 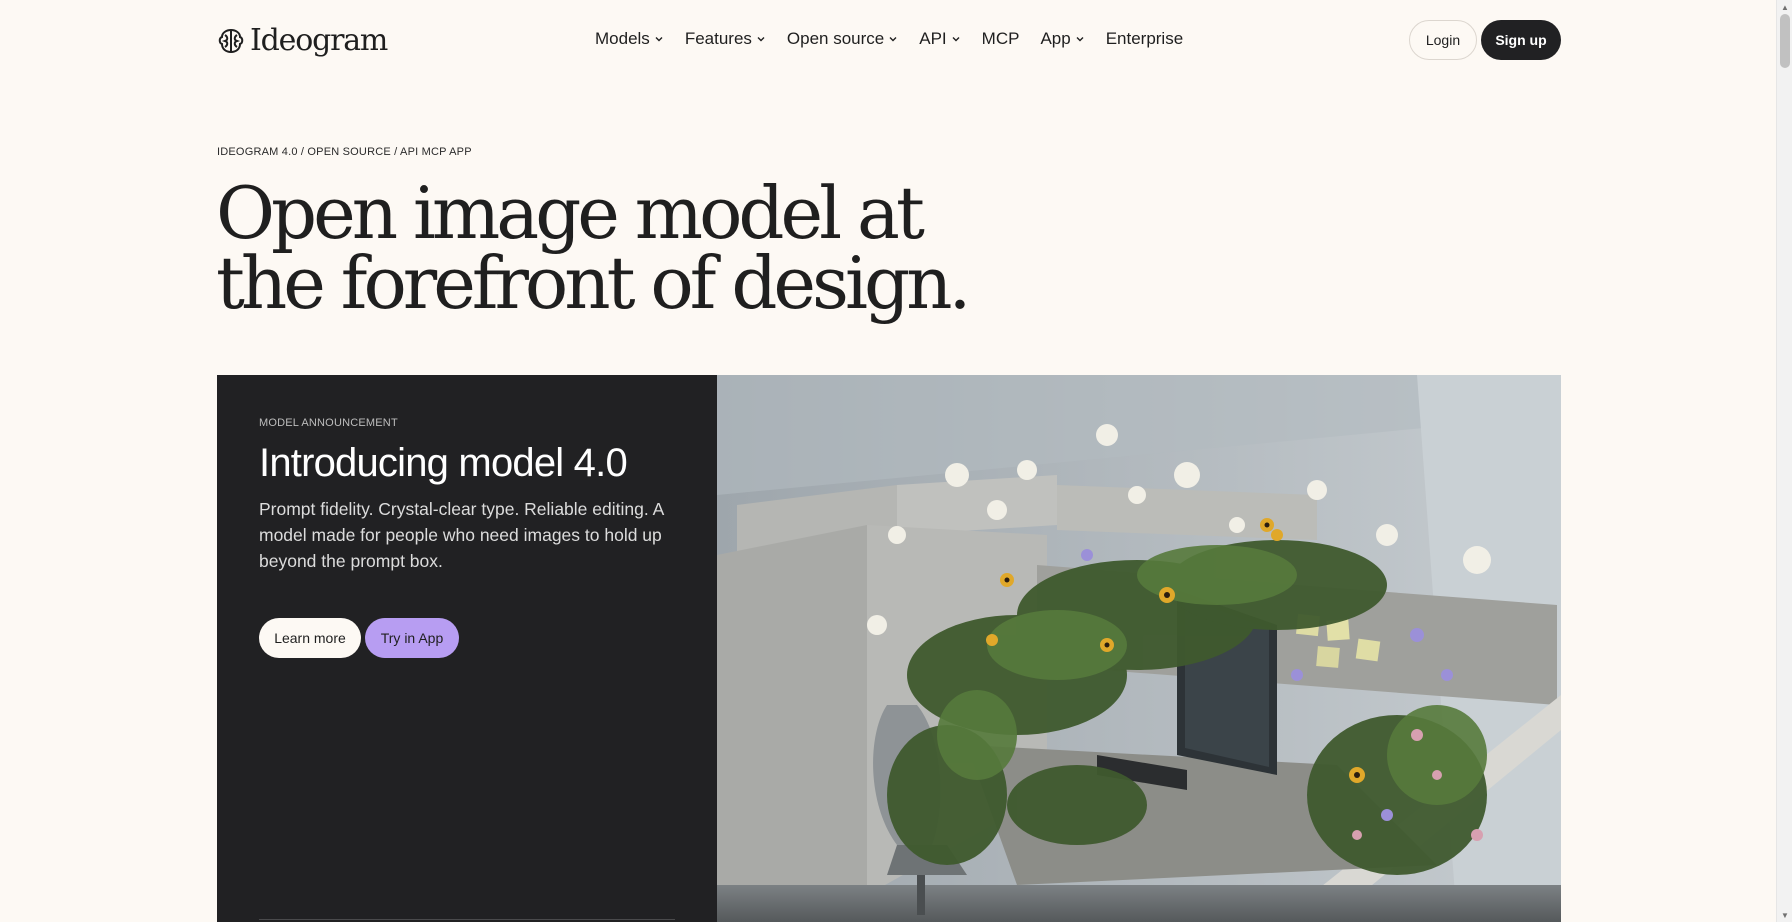 What do you see at coordinates (1784, 461) in the screenshot?
I see `page-scrollbar: ▲ ▼` at bounding box center [1784, 461].